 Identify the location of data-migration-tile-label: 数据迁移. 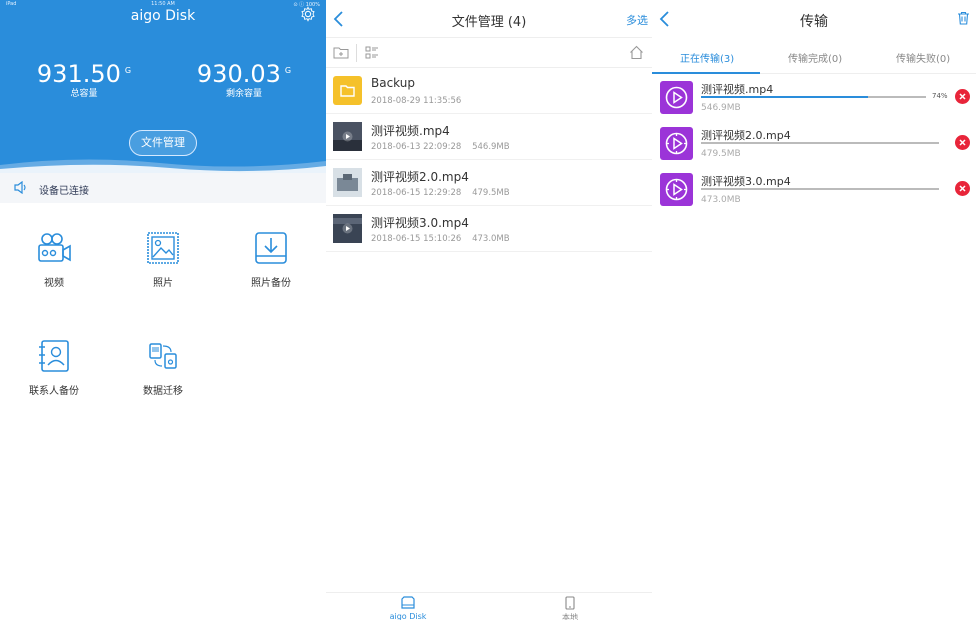
(163, 391).